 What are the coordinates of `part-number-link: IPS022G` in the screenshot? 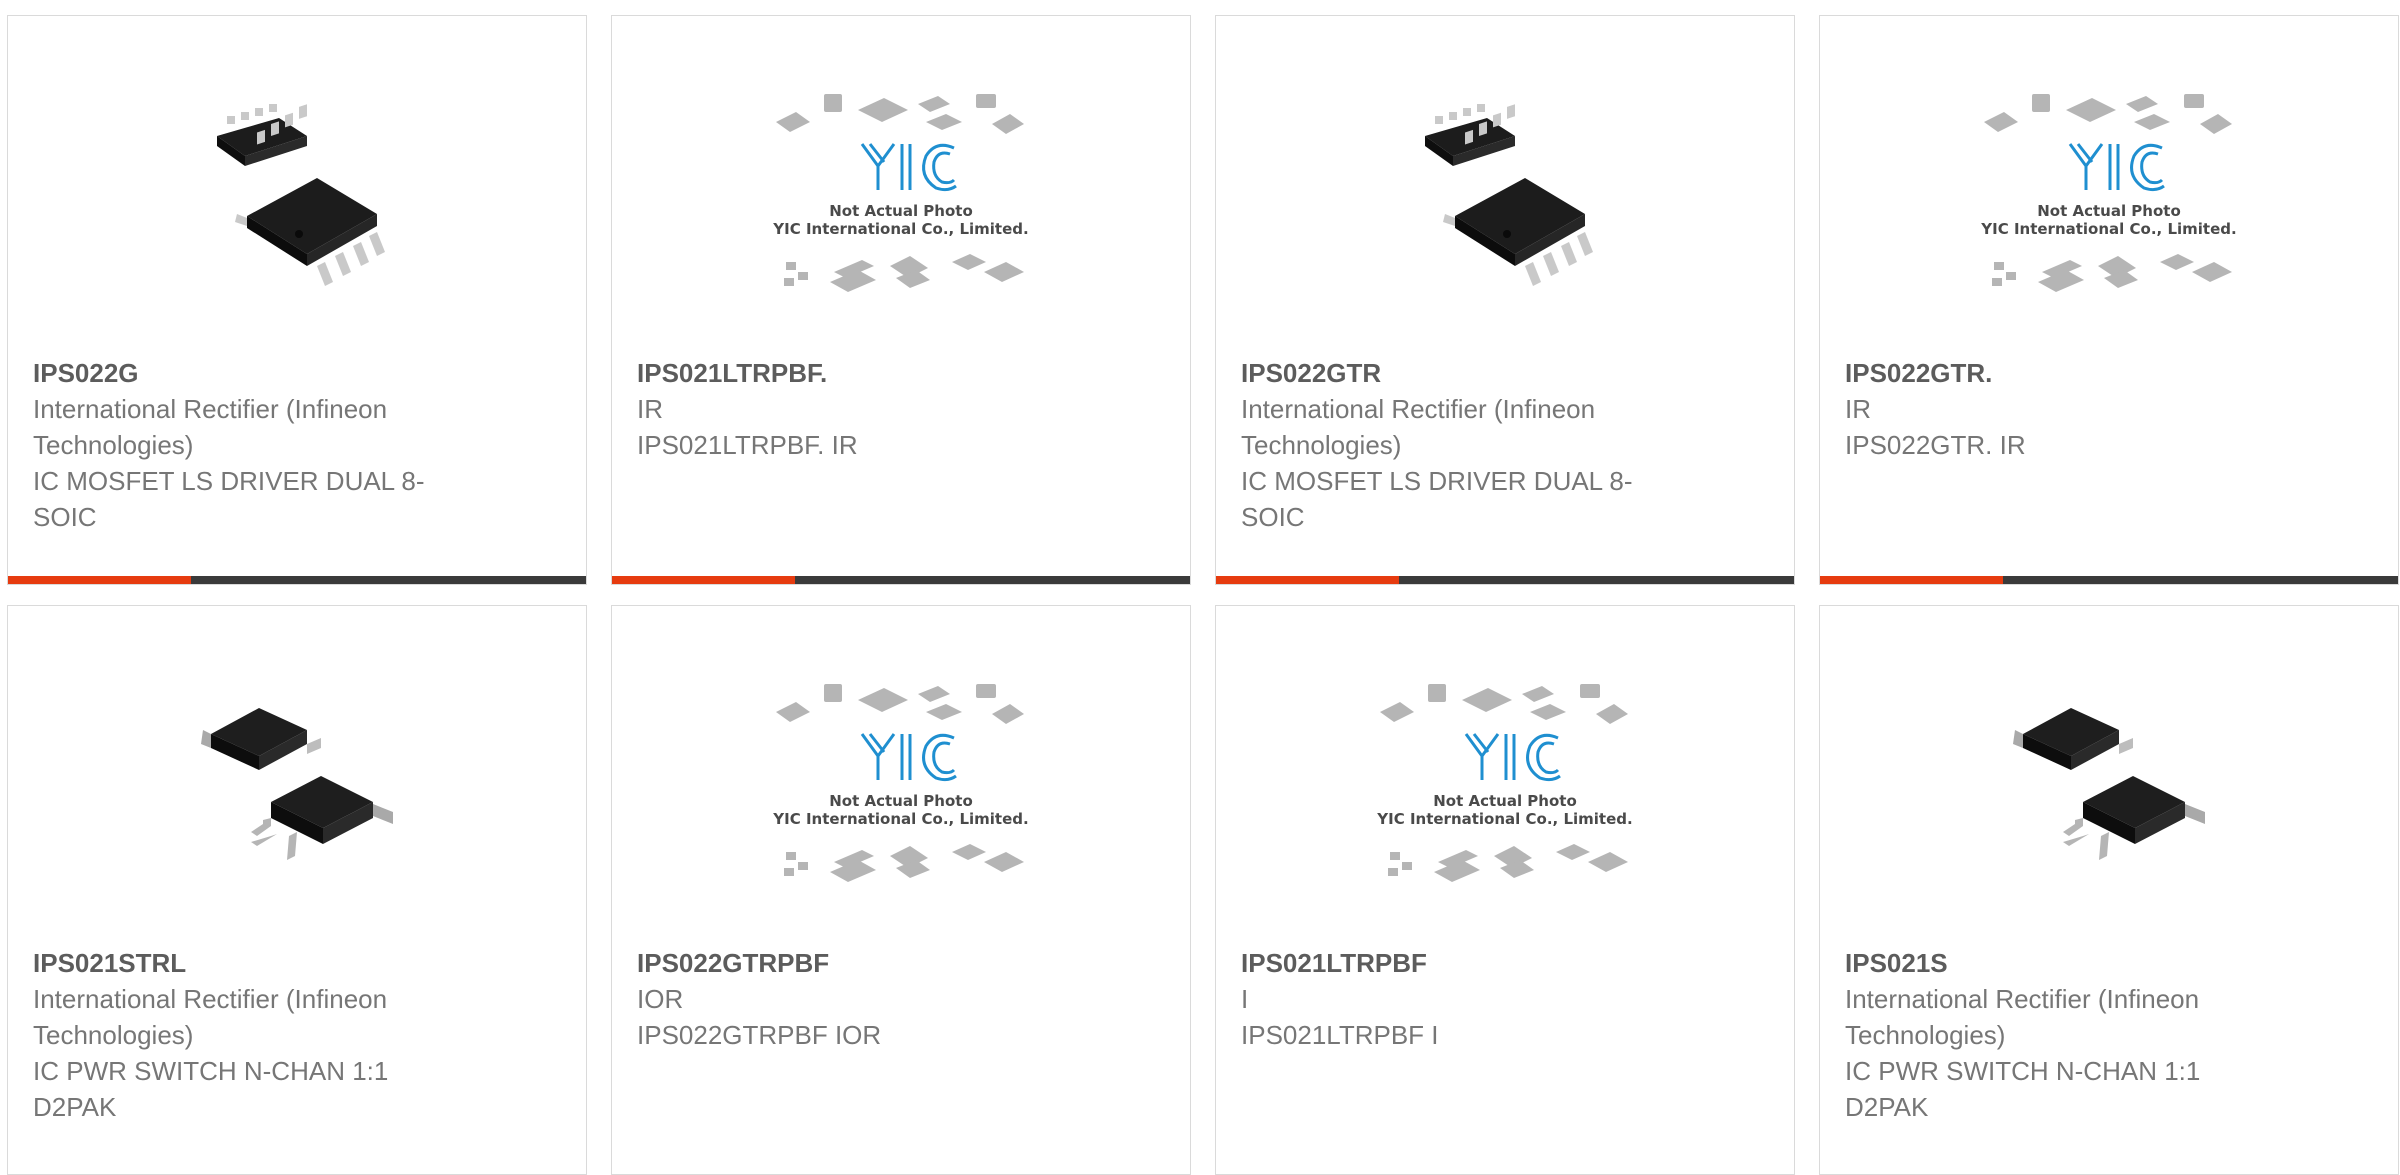 It's located at (297, 373).